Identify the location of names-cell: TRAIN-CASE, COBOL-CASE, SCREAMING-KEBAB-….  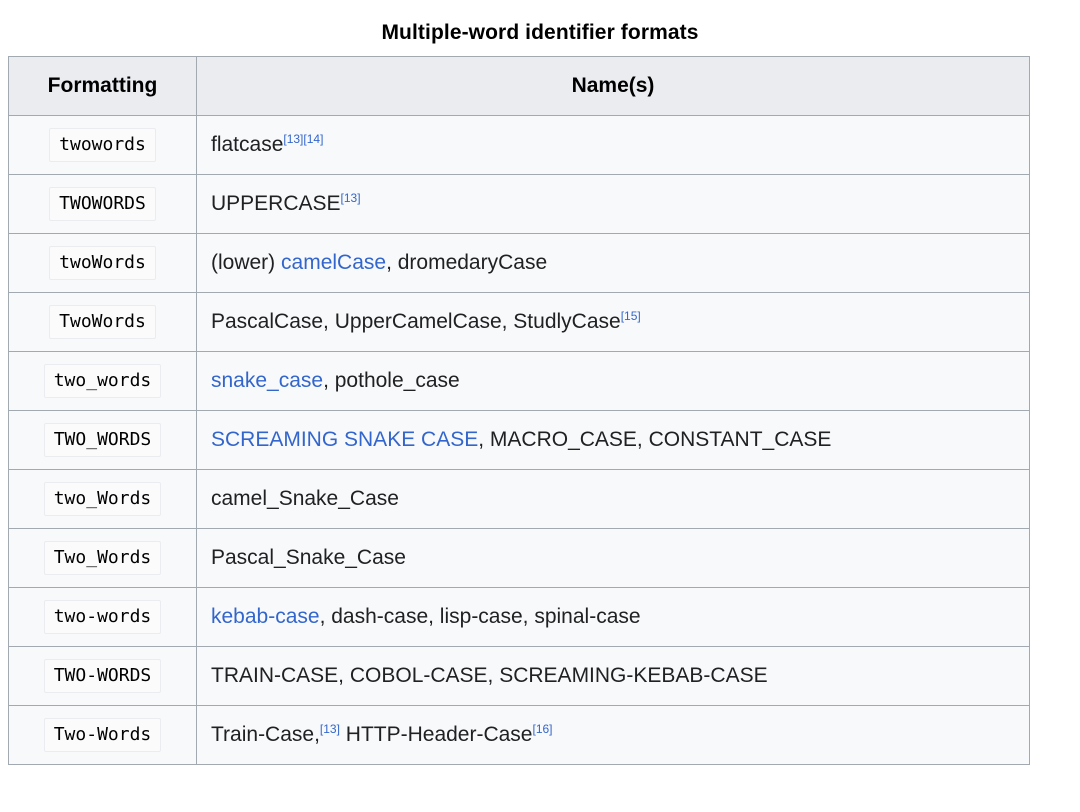
(613, 676).